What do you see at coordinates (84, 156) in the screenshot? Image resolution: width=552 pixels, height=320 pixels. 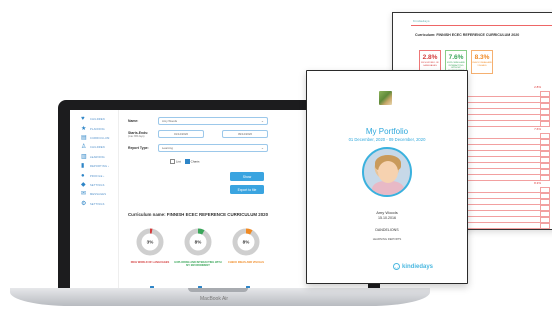 I see `book-icon: ▥` at bounding box center [84, 156].